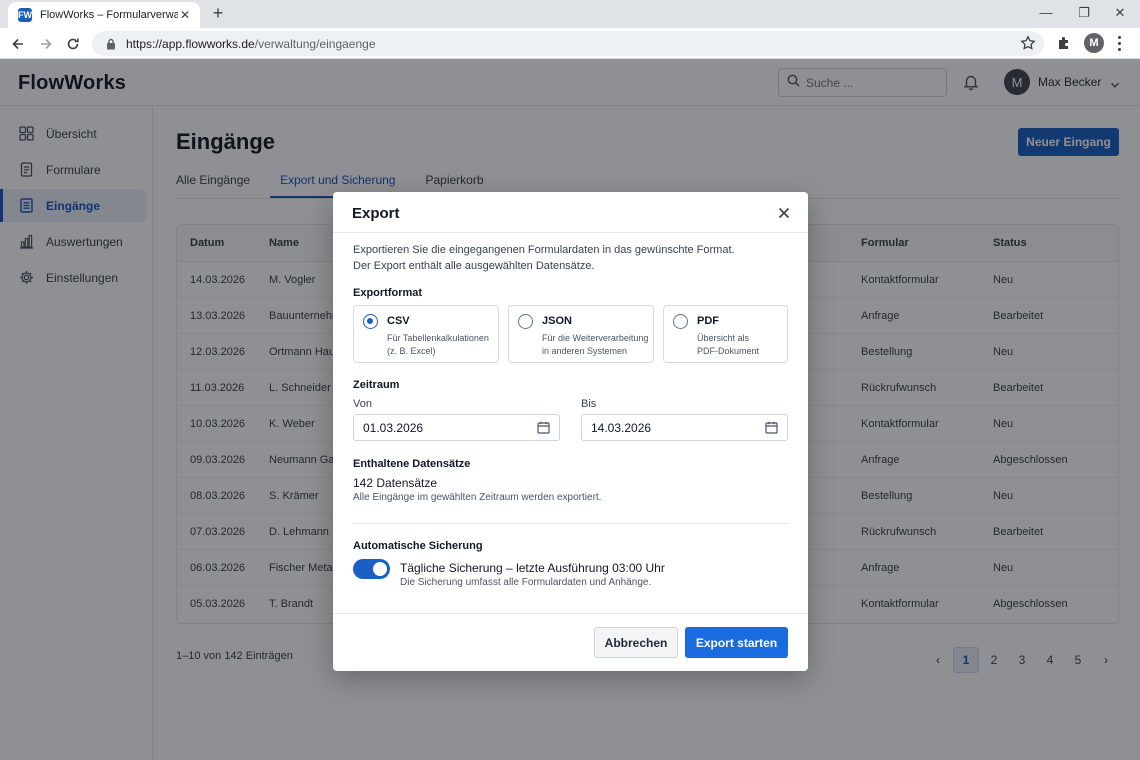 The image size is (1140, 760). Describe the element at coordinates (370, 321) in the screenshot. I see `radio-csv` at that location.